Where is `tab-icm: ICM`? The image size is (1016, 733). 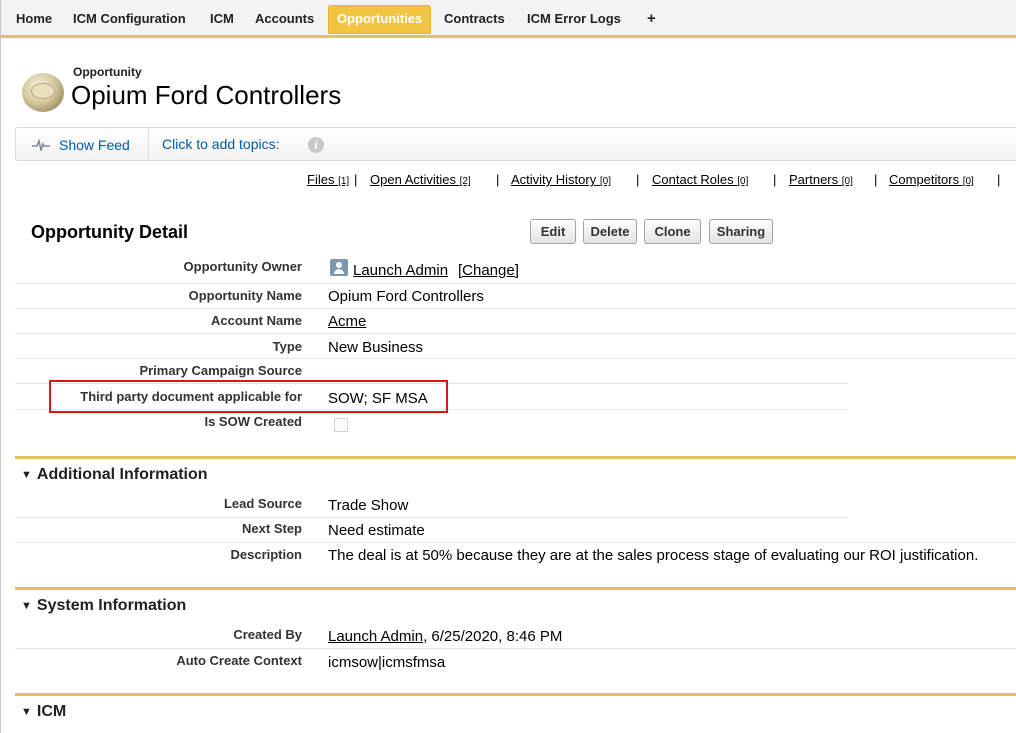 tab-icm: ICM is located at coordinates (222, 18).